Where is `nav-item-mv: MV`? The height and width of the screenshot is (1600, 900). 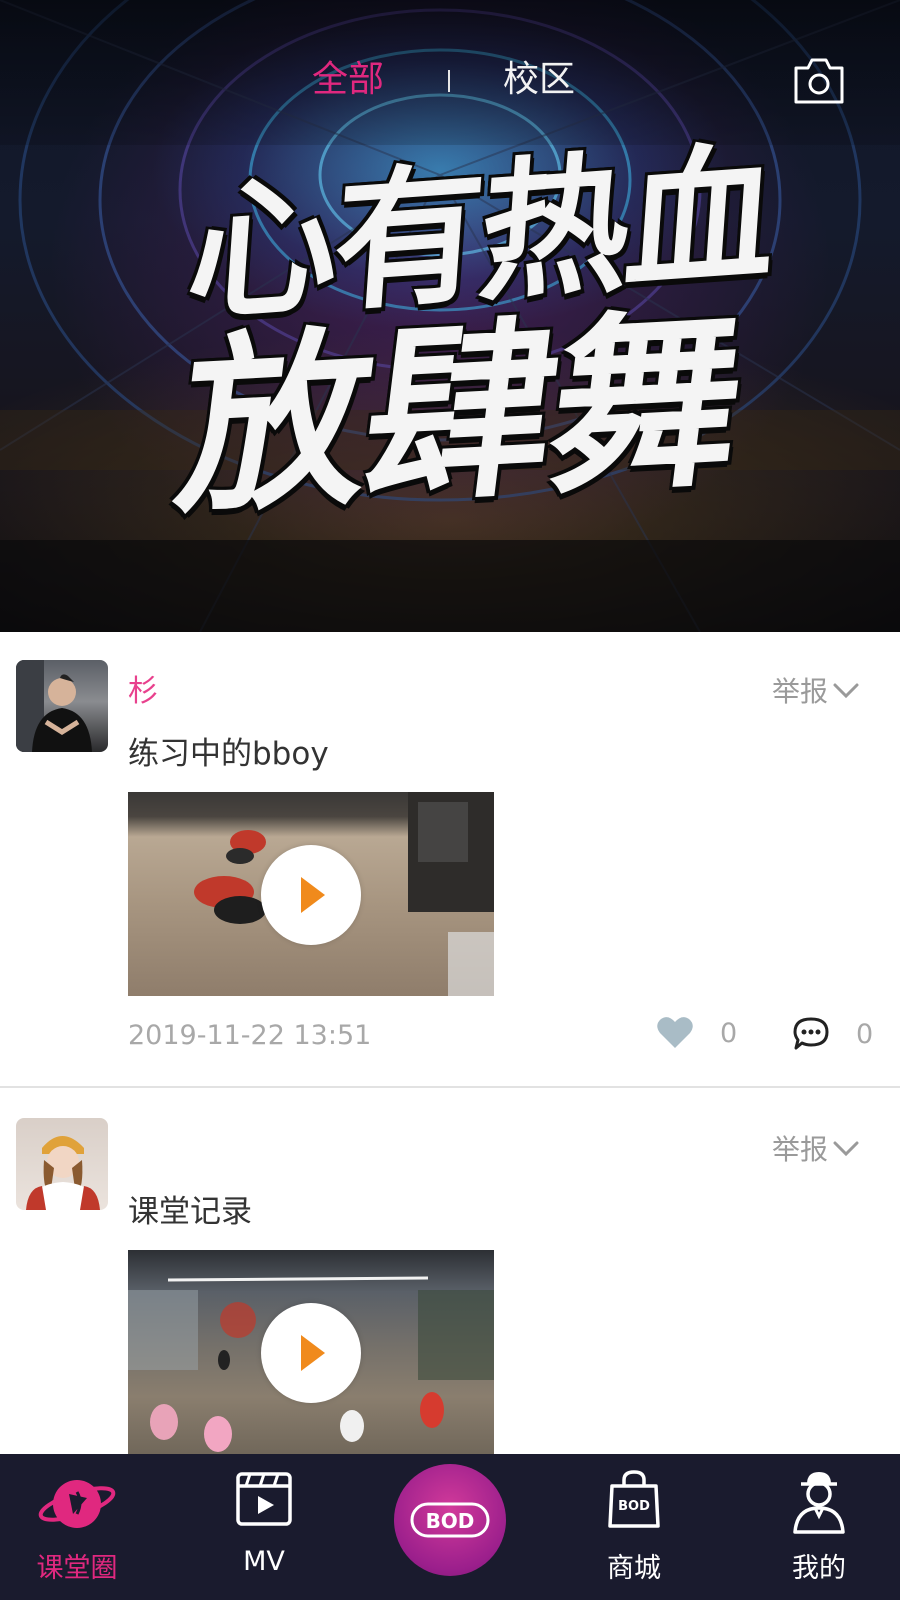 nav-item-mv: MV is located at coordinates (264, 1527).